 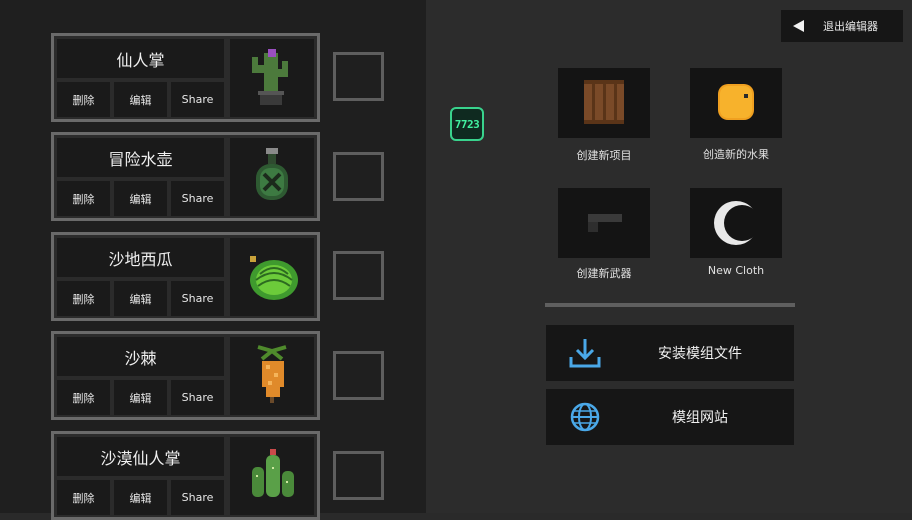 I want to click on card-body: 仙人掌 删除 编辑 Share, so click(x=185, y=77).